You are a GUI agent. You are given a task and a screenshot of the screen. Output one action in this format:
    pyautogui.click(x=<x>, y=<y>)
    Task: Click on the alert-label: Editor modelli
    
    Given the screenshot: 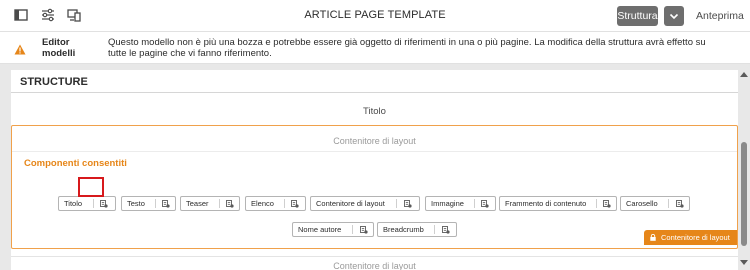 What is the action you would take?
    pyautogui.click(x=59, y=48)
    